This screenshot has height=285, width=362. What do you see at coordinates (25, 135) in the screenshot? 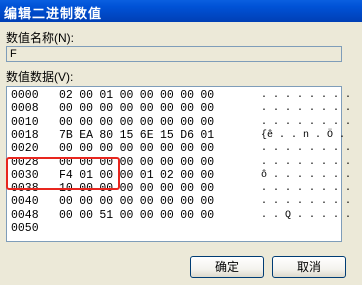
I see `hex-offset: 0018` at bounding box center [25, 135].